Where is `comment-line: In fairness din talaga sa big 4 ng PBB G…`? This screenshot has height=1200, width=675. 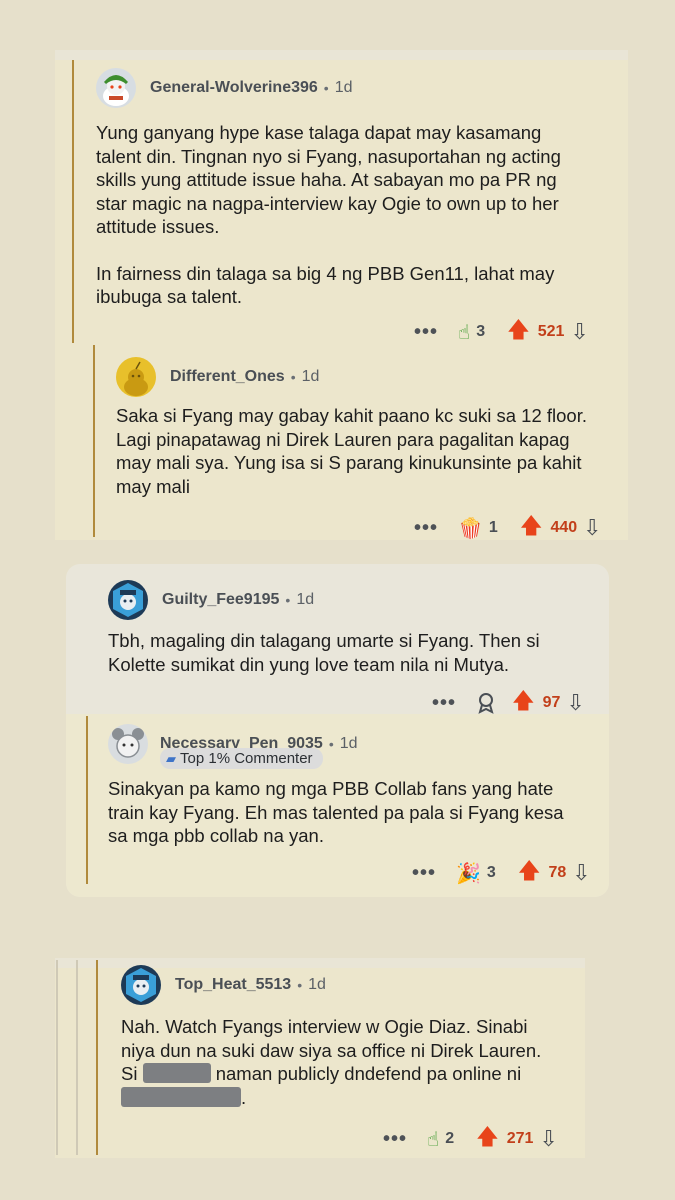
comment-line: In fairness din talaga sa big 4 ng PBB G… is located at coordinates (325, 273).